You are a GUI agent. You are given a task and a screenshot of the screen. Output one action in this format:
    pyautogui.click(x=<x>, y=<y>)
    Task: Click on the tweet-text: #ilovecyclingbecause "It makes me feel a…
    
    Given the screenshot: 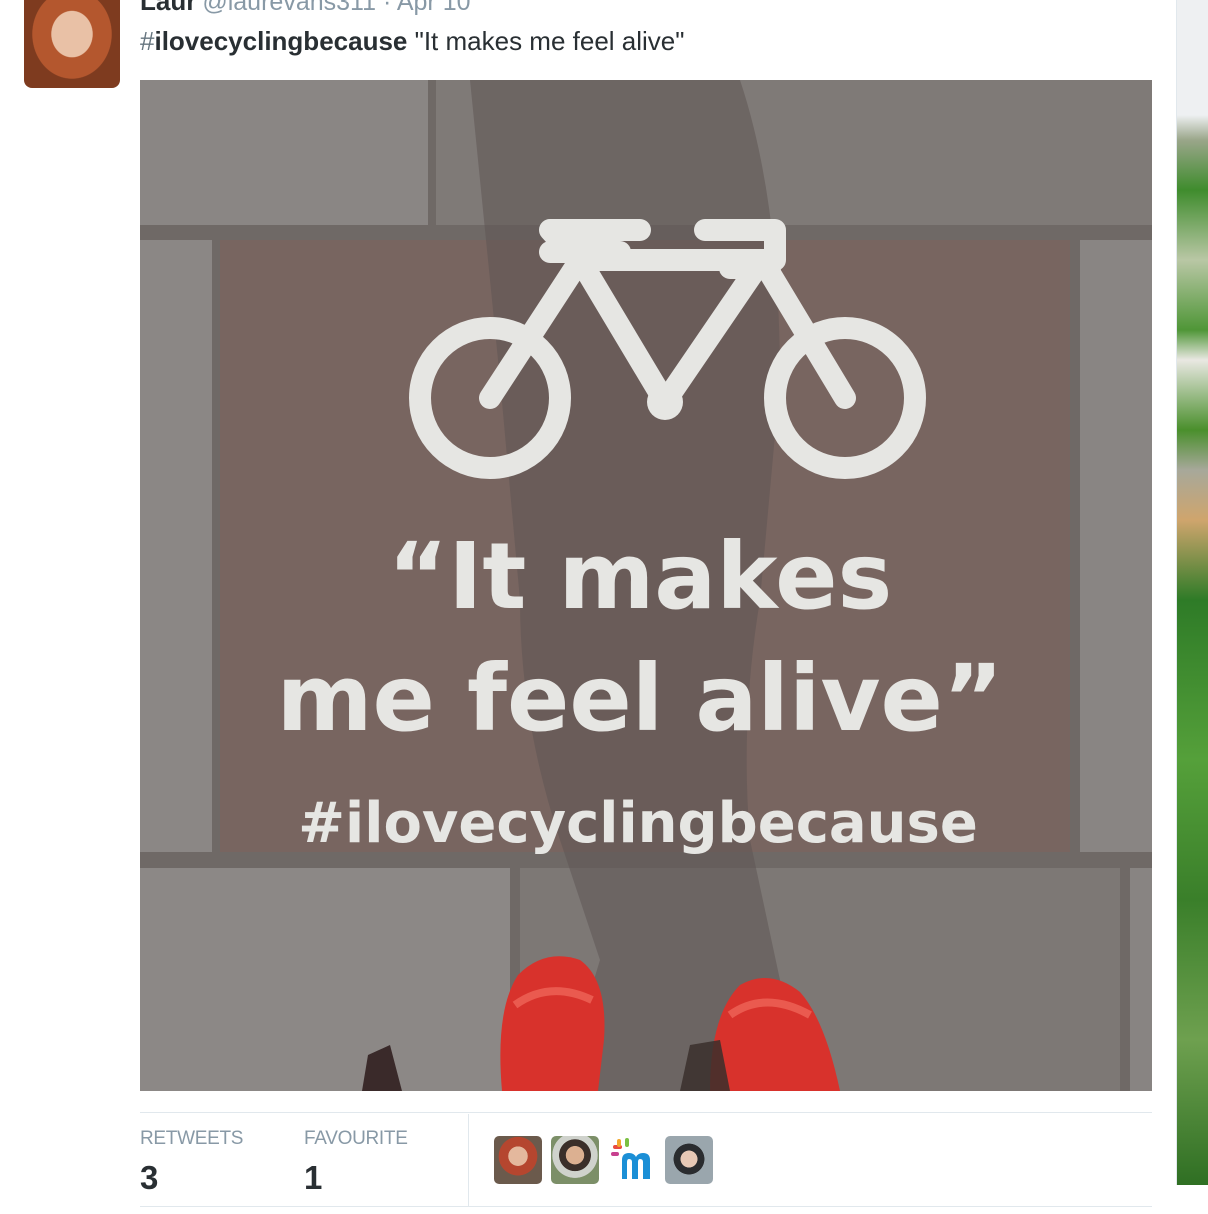 What is the action you would take?
    pyautogui.click(x=412, y=41)
    